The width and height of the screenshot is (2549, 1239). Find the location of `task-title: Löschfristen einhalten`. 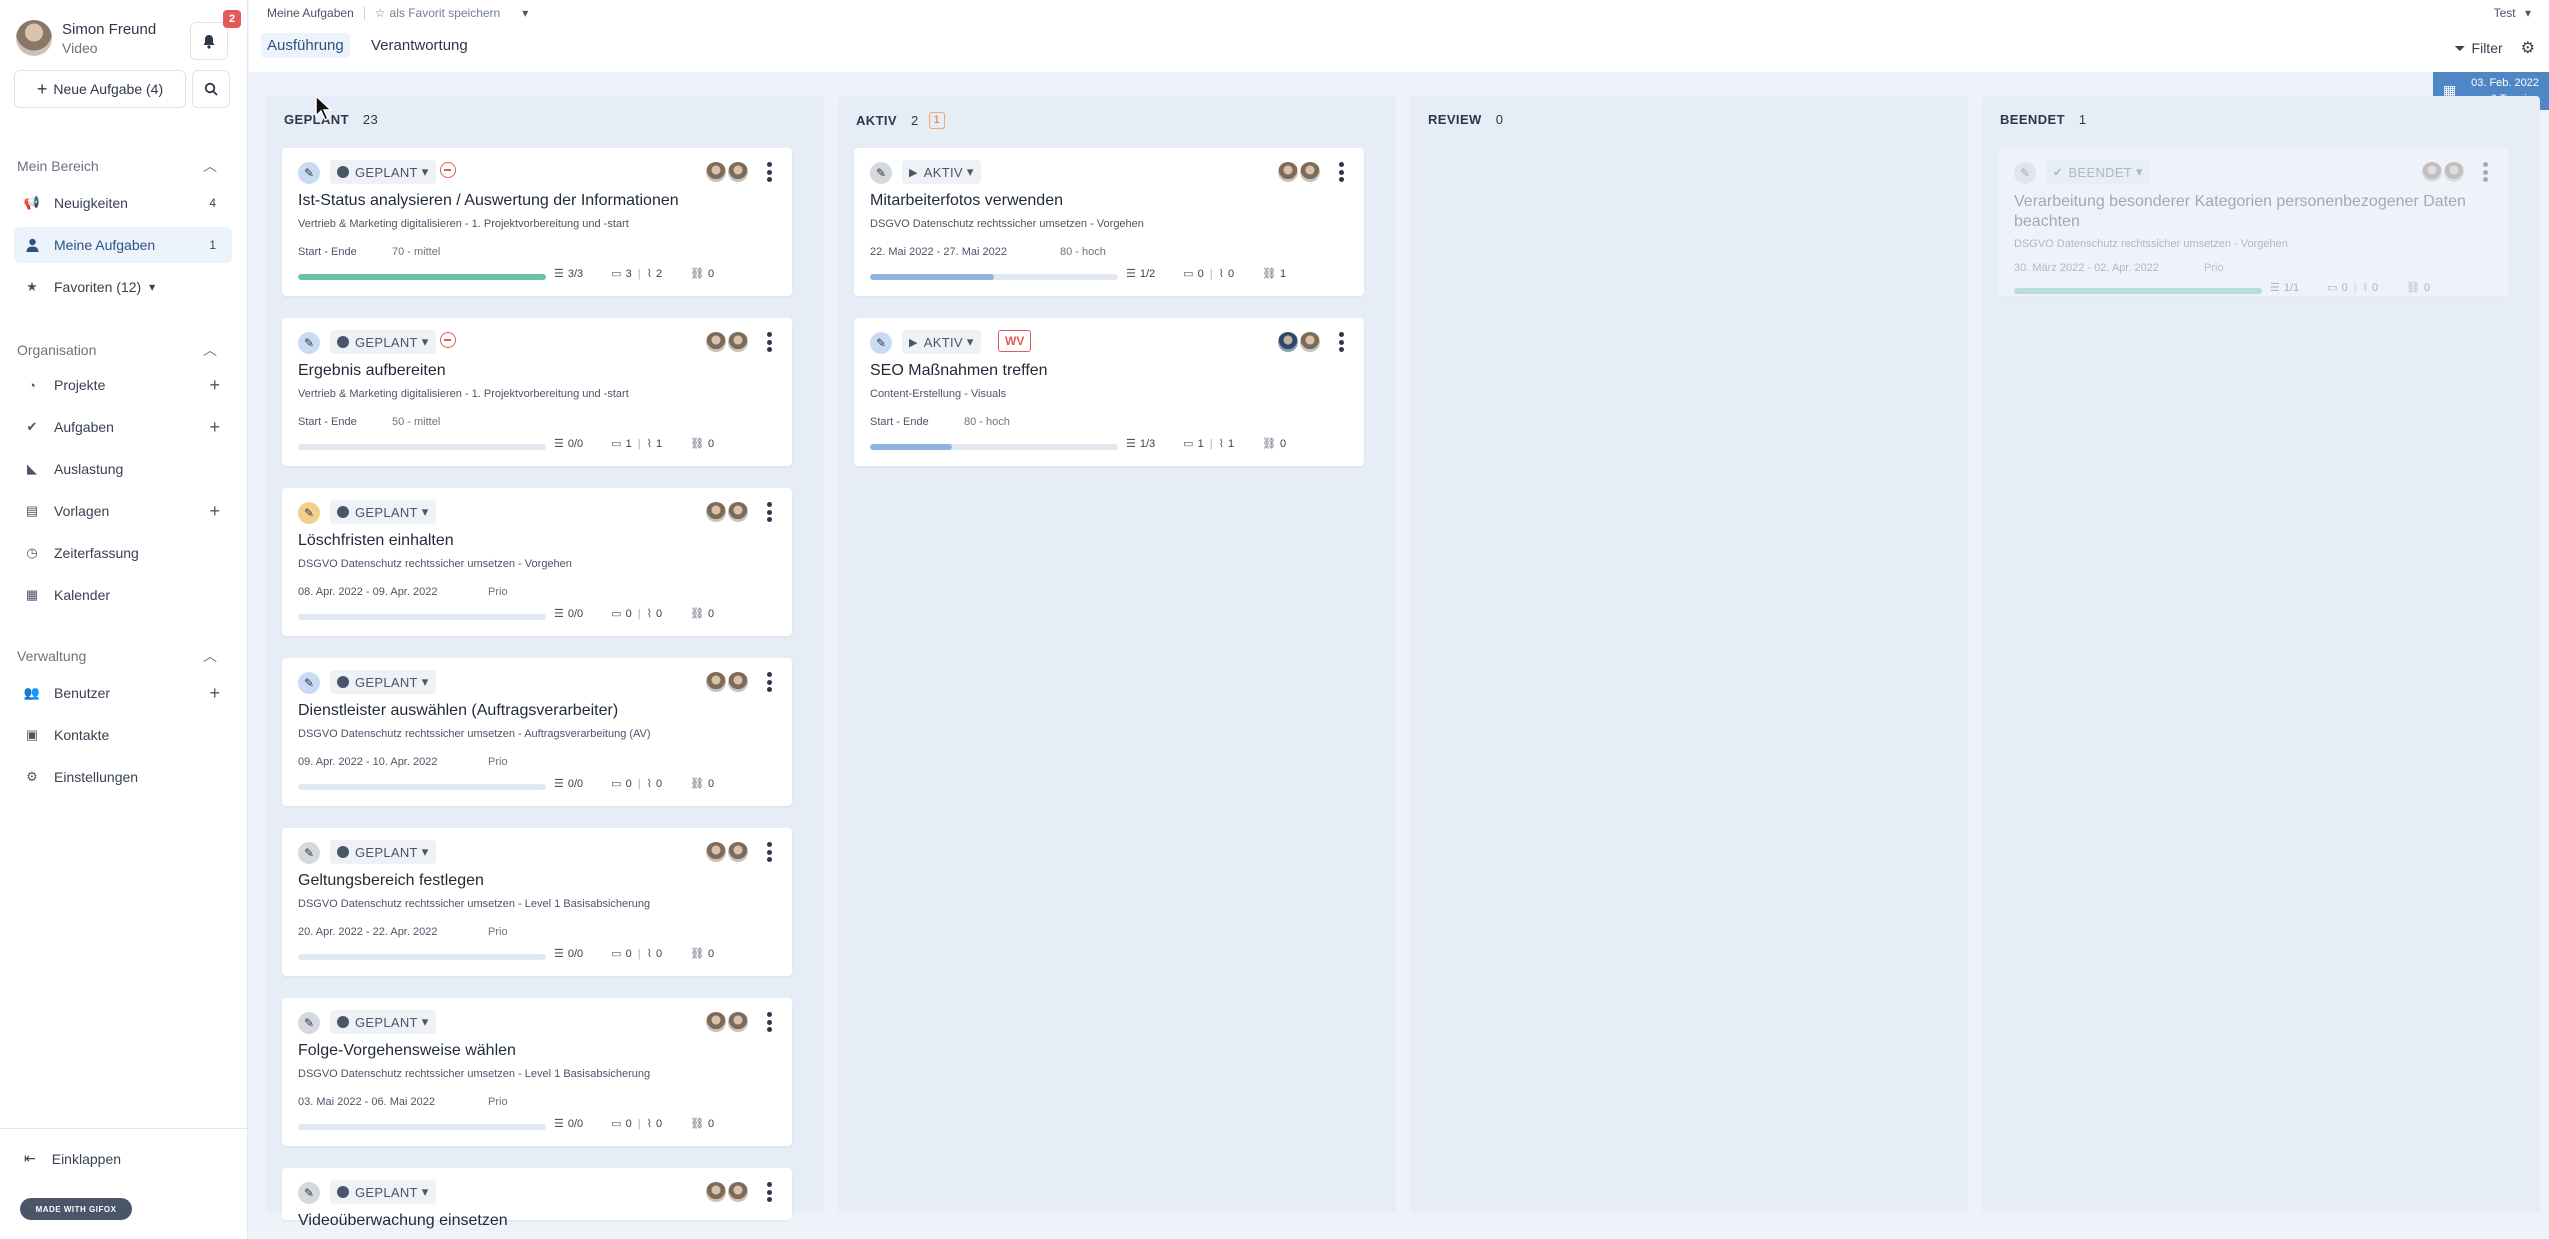

task-title: Löschfristen einhalten is located at coordinates (376, 541).